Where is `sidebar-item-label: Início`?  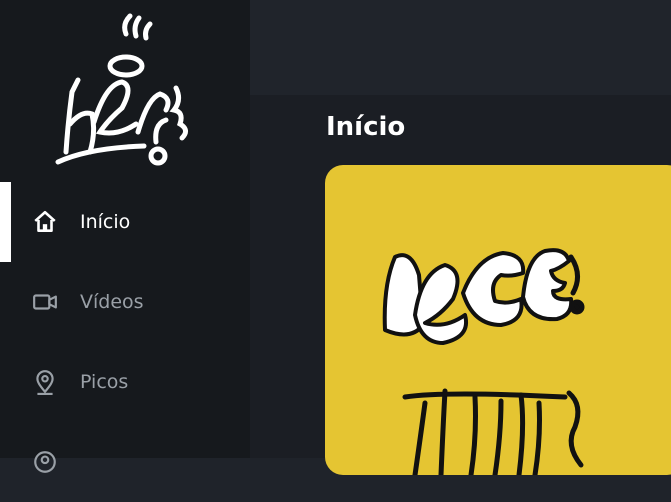 sidebar-item-label: Início is located at coordinates (105, 222).